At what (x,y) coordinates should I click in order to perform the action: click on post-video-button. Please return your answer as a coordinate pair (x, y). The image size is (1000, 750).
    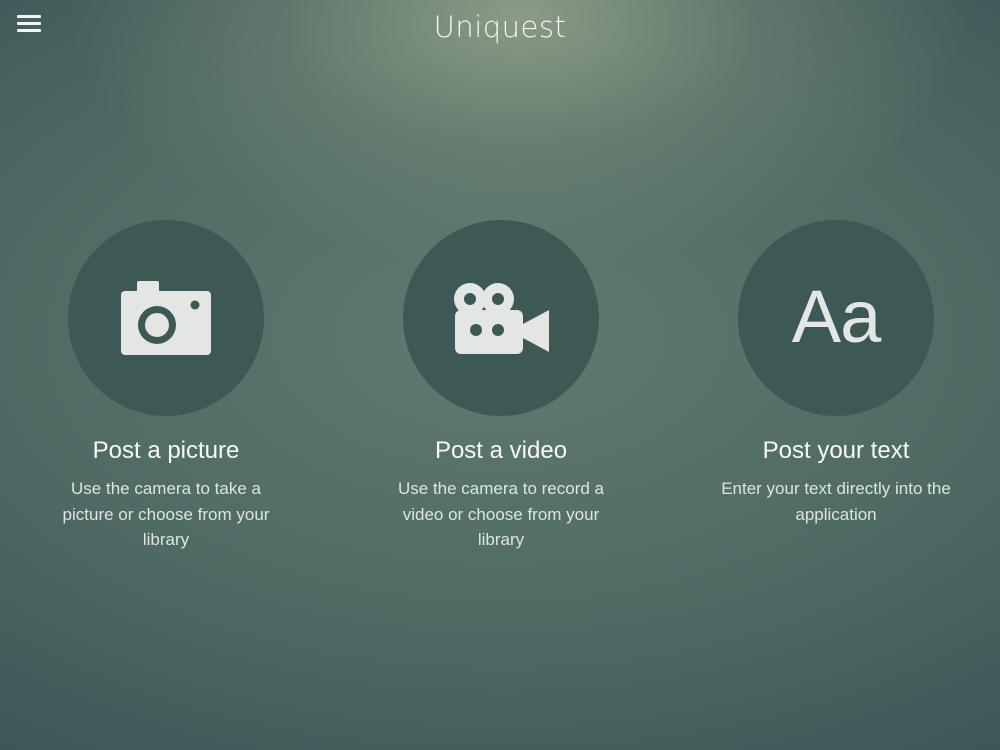
    Looking at the image, I should click on (501, 318).